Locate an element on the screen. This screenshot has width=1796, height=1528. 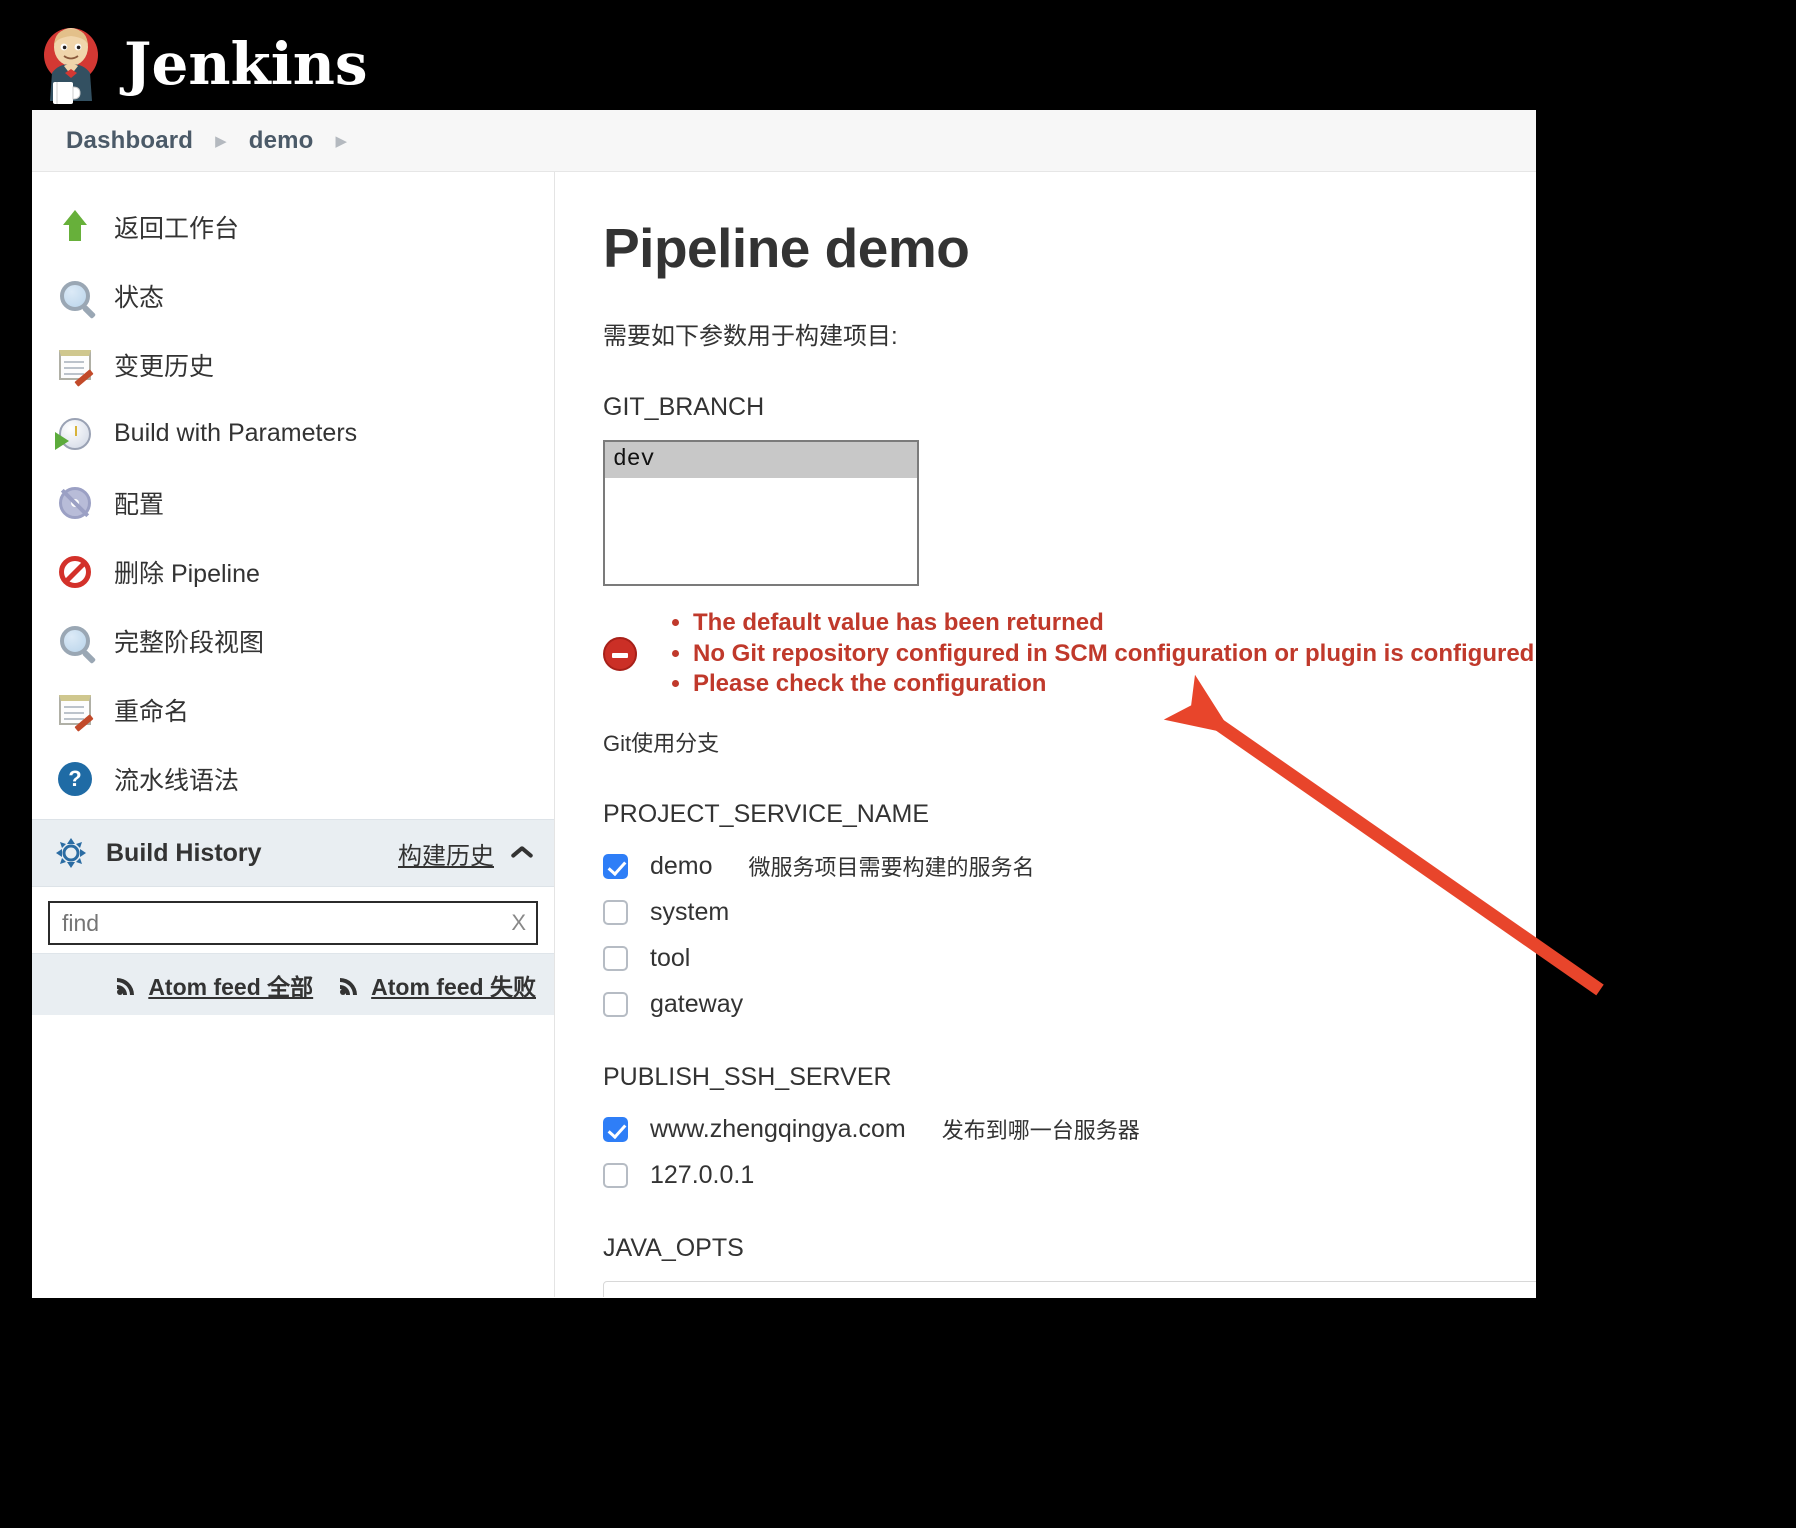
sidebar-item-change-history: 变更历史 is located at coordinates (293, 364).